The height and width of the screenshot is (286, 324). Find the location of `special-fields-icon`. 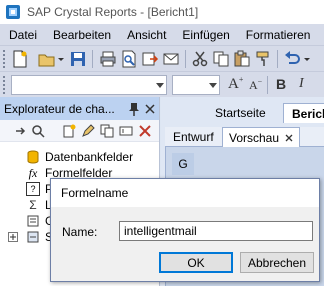

special-fields-icon is located at coordinates (33, 237).